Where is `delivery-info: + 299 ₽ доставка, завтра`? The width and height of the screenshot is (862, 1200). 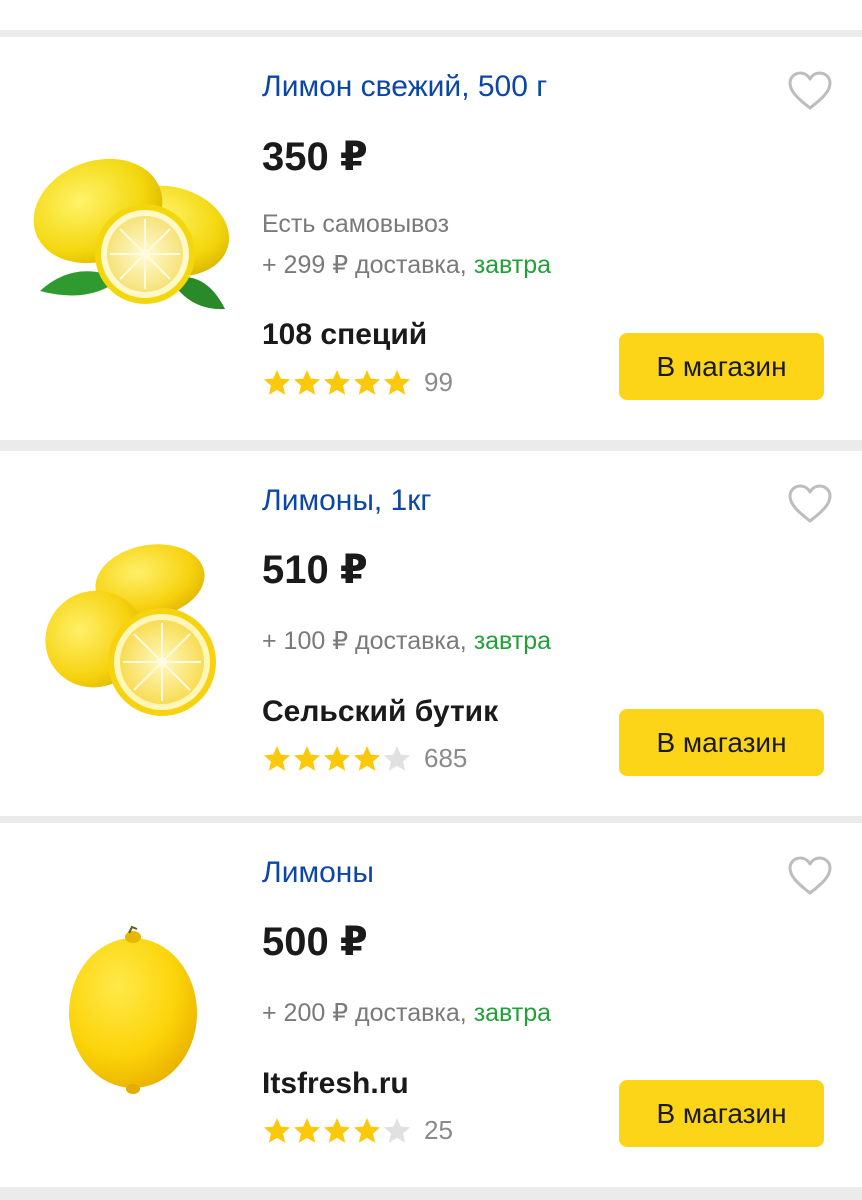
delivery-info: + 299 ₽ доставка, завтра is located at coordinates (406, 265).